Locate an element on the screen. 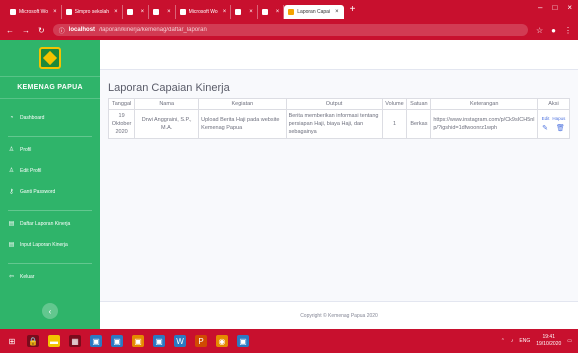 Image resolution: width=578 pixels, height=353 pixels. window-controls: – □ × is located at coordinates (555, 7).